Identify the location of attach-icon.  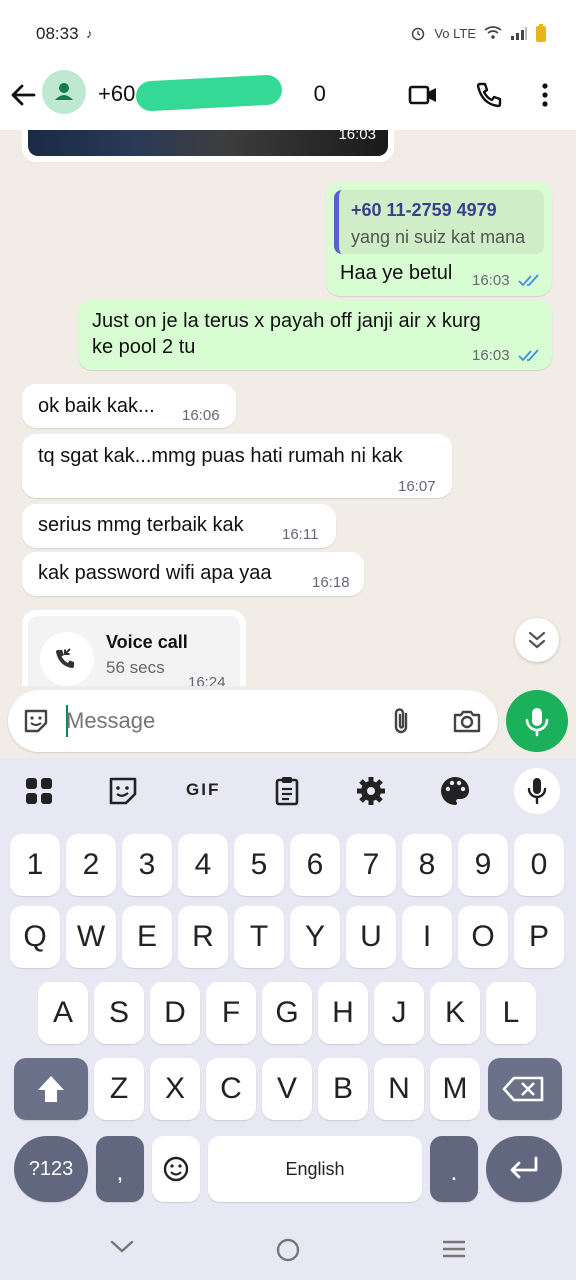
(402, 721).